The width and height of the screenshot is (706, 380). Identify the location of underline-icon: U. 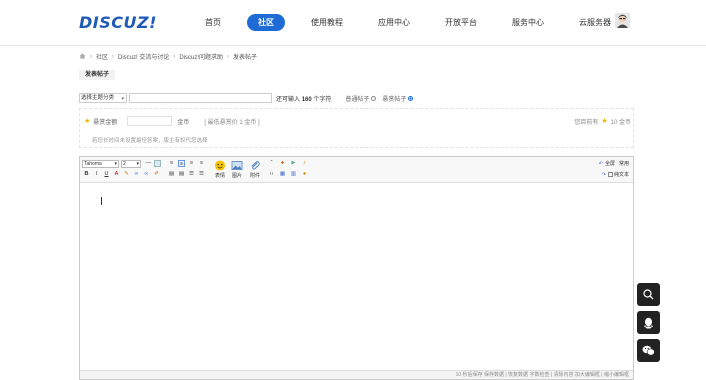
(106, 174).